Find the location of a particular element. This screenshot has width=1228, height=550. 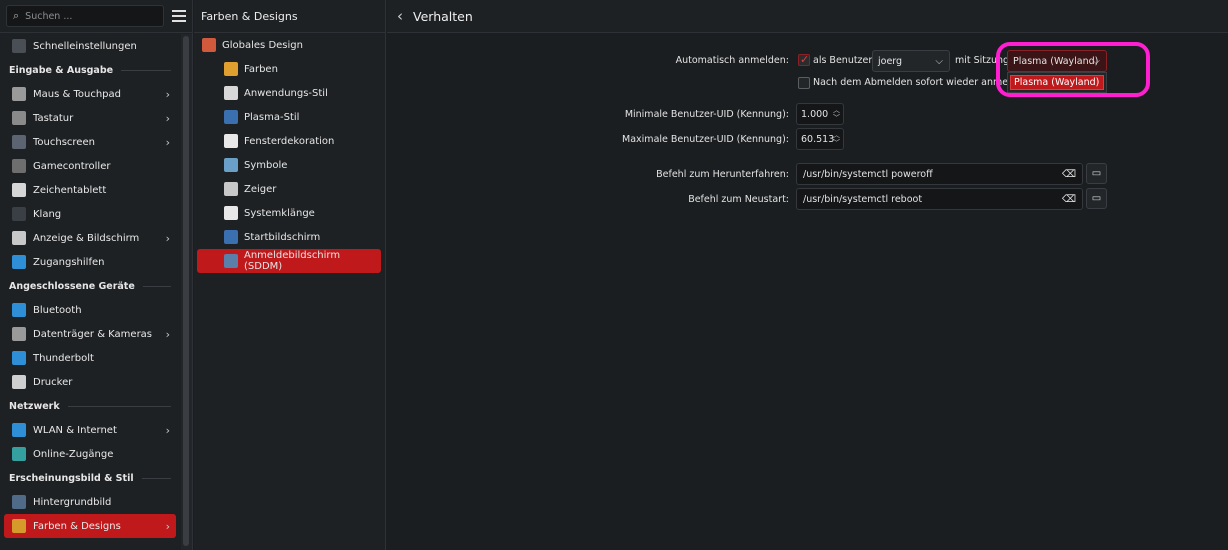

sidebar-item-label: Hintergrundbild is located at coordinates (72, 502).